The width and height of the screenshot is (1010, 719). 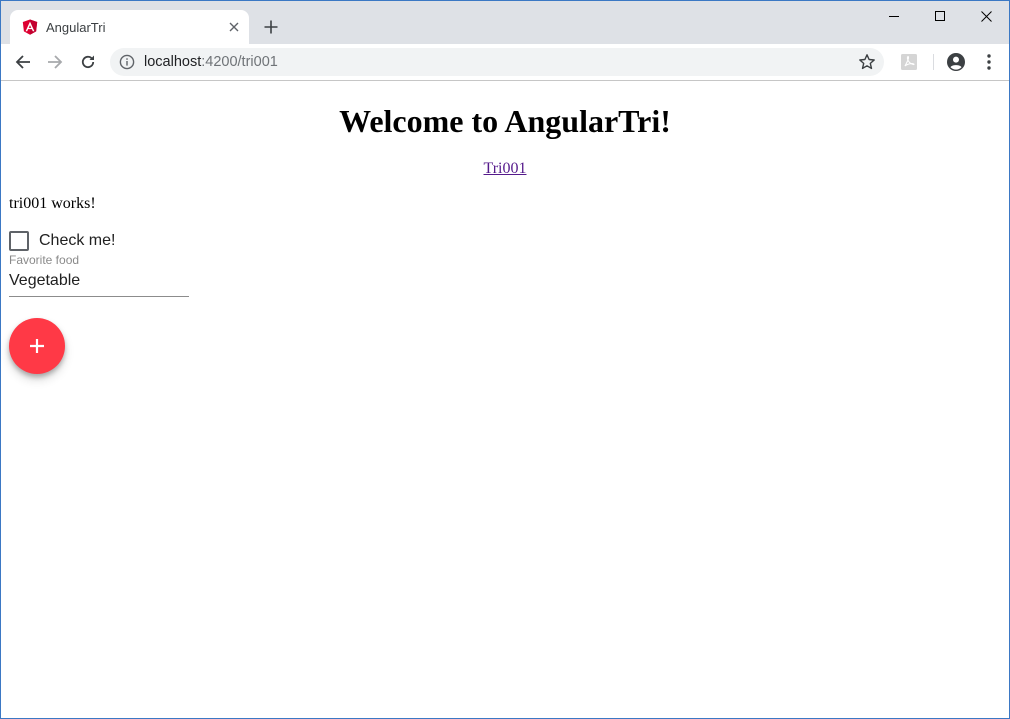 I want to click on add-fab-button, so click(x=37, y=346).